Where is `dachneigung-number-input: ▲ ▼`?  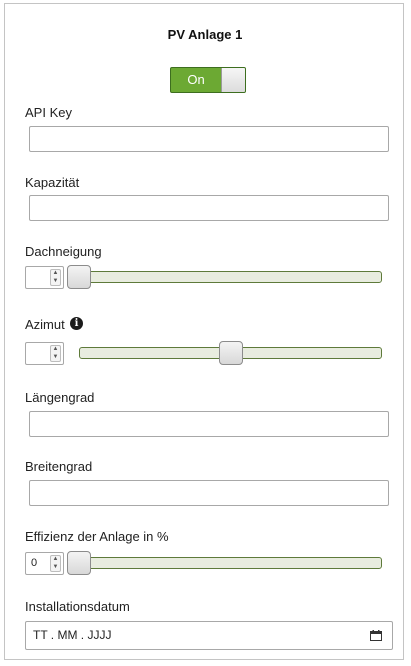 dachneigung-number-input: ▲ ▼ is located at coordinates (44, 277).